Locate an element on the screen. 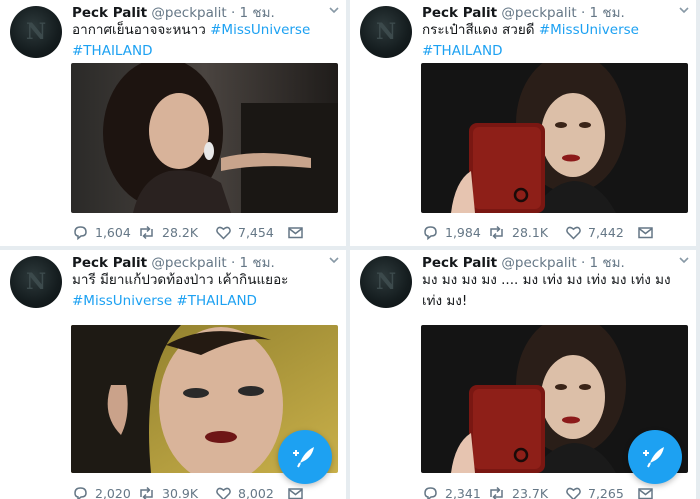 This screenshot has width=700, height=499. like-button: 7,454 is located at coordinates (244, 232).